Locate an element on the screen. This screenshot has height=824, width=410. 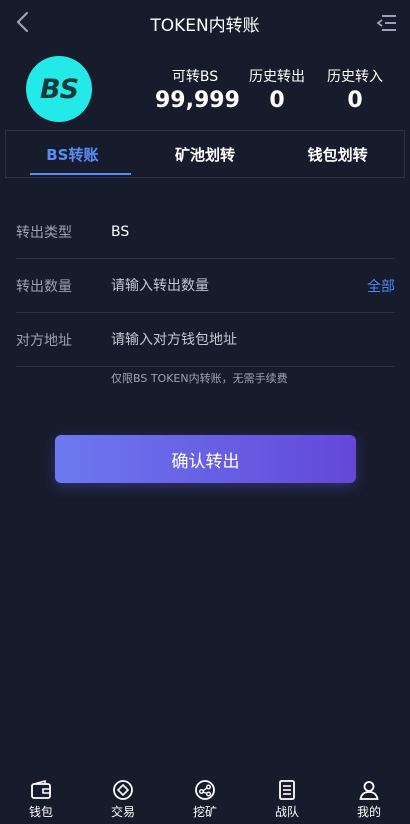
nav-item-profile: 我的 is located at coordinates (369, 799).